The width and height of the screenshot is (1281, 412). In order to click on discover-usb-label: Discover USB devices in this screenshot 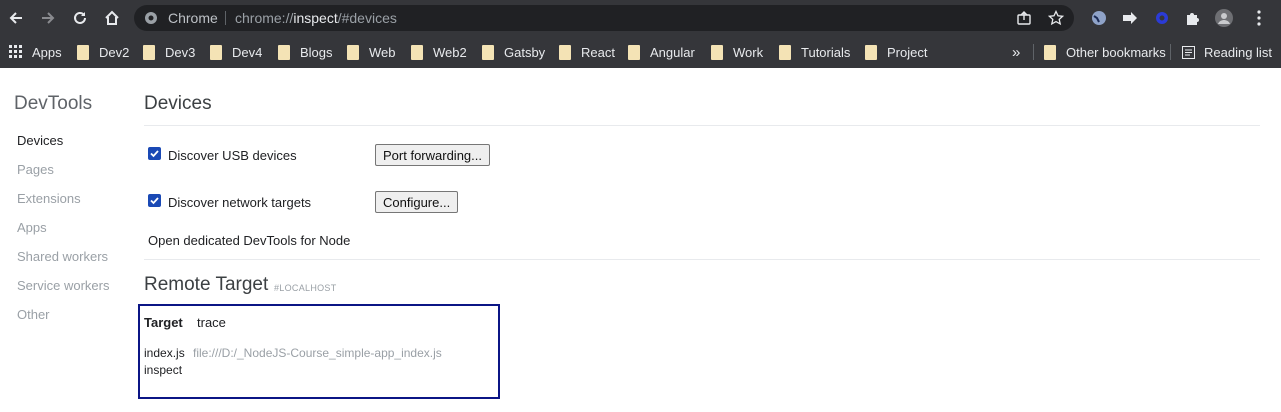, I will do `click(232, 155)`.